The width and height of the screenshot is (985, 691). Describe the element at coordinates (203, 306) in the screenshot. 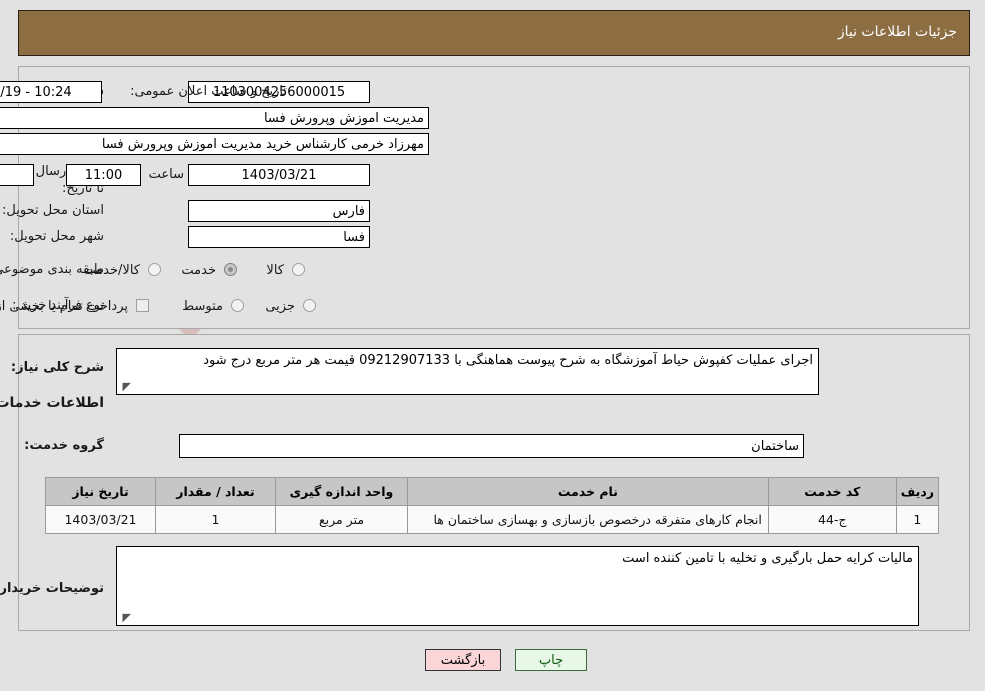

I see `radio-process-medium-label: متوسط` at that location.